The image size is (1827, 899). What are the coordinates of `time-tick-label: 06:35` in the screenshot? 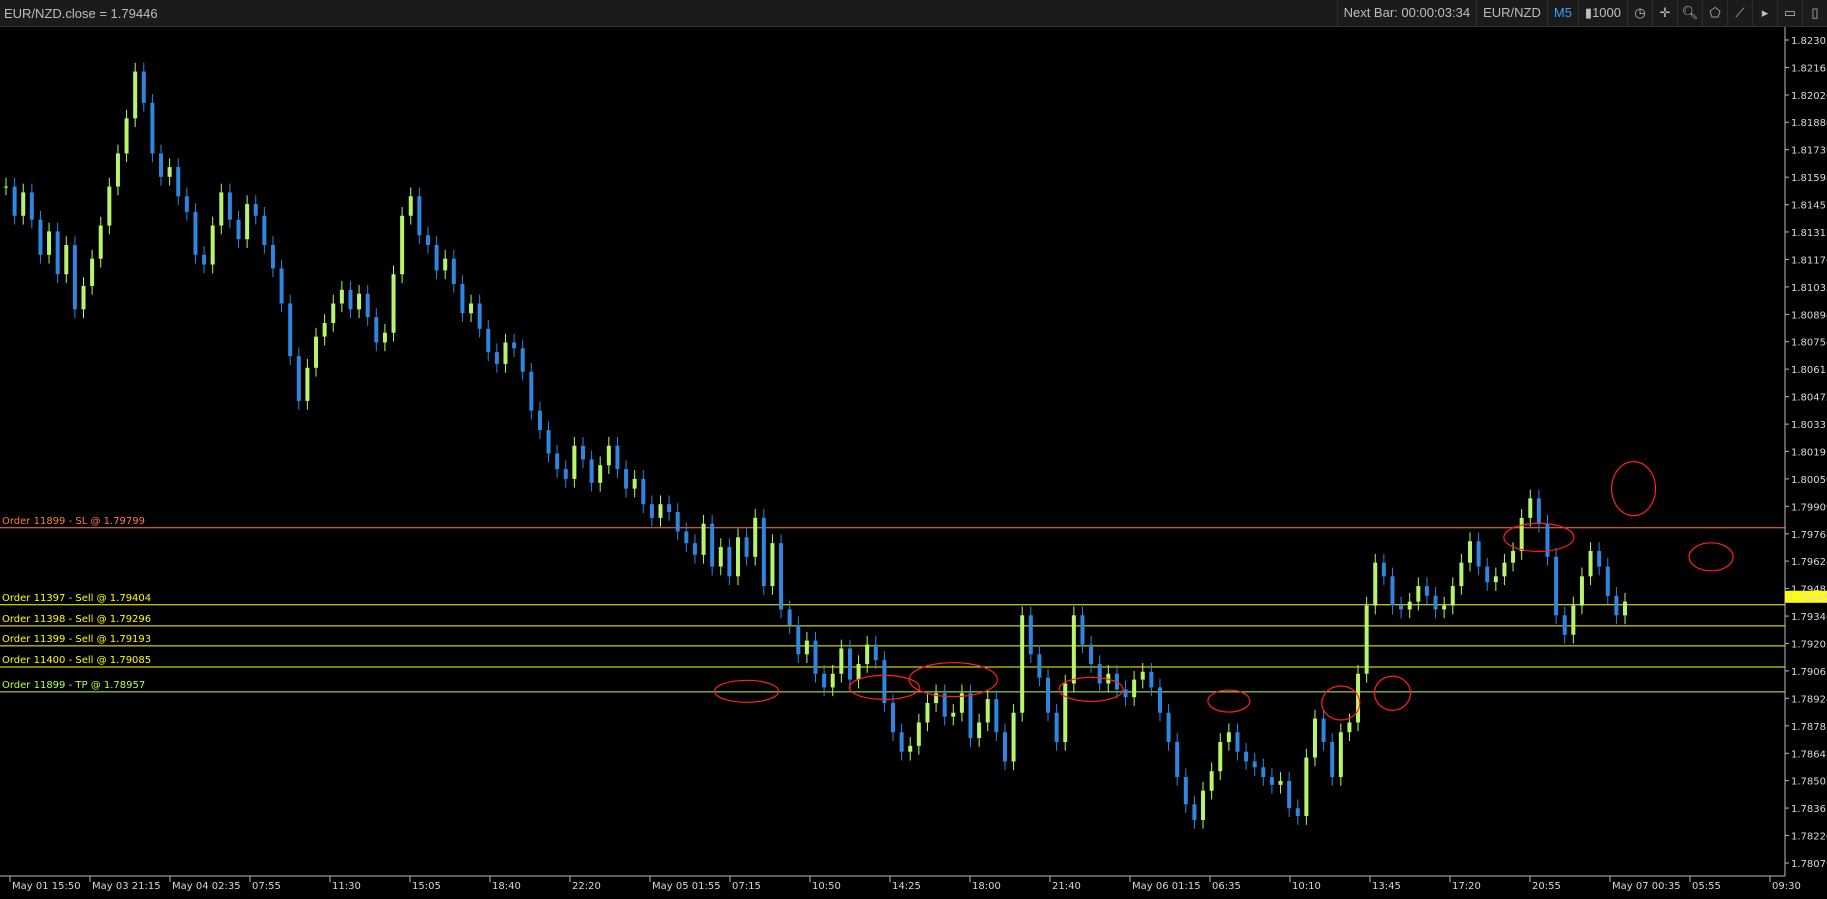 It's located at (1226, 886).